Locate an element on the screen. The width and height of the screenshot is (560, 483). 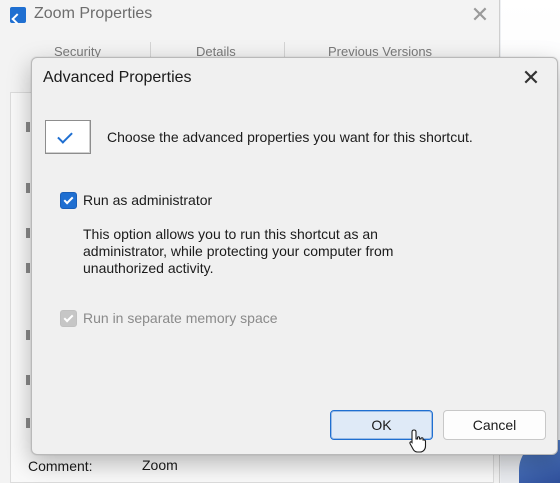
separate-memory-label: Run in separate memory space is located at coordinates (180, 318).